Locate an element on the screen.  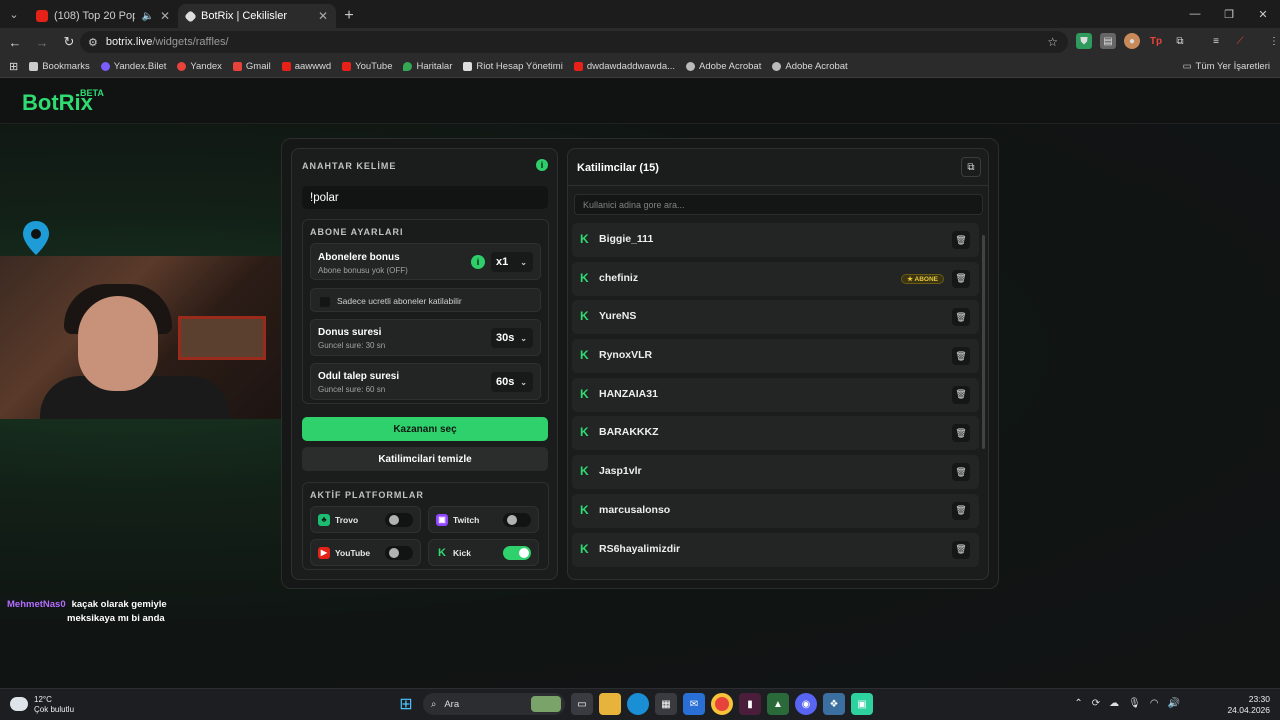
keyword-input: !polar is located at coordinates (425, 197).